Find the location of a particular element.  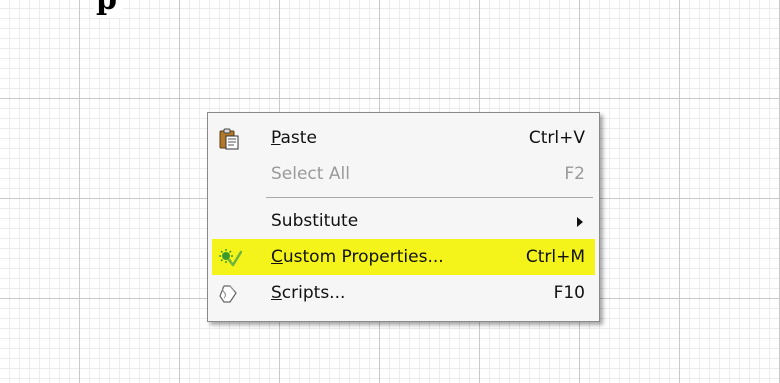

menu-item-select-all: Select All F2 is located at coordinates (403, 174).